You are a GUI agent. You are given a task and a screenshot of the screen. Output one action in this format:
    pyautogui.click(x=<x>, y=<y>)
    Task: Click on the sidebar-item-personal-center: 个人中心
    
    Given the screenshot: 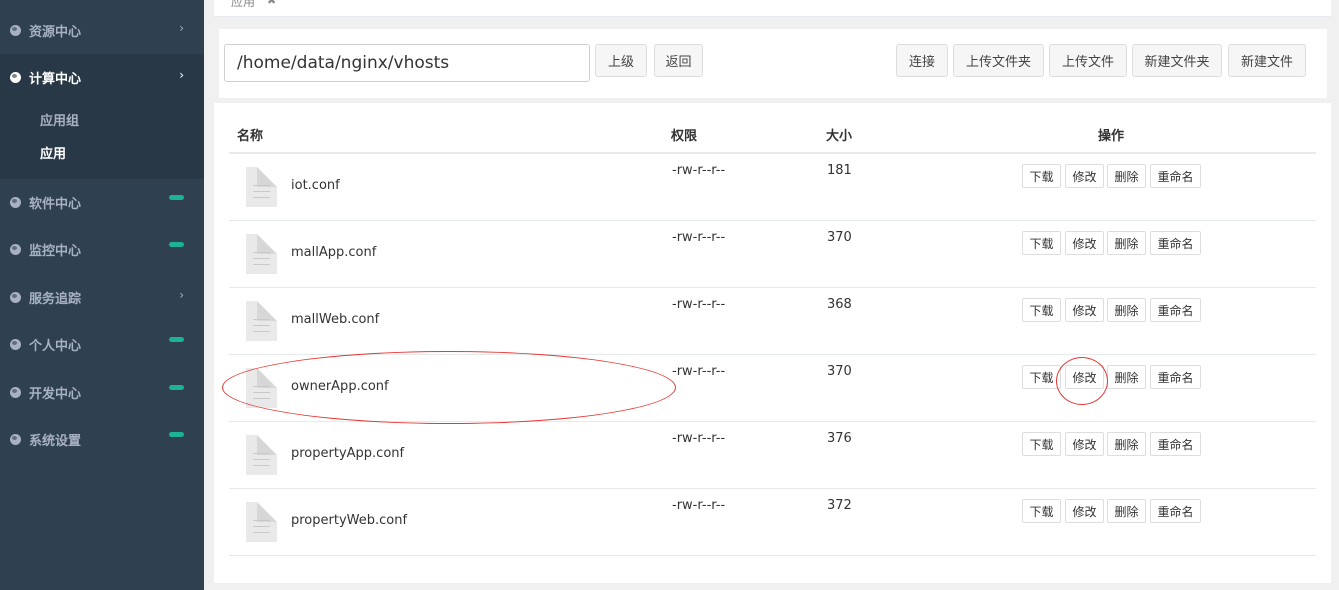 What is the action you would take?
    pyautogui.click(x=102, y=344)
    